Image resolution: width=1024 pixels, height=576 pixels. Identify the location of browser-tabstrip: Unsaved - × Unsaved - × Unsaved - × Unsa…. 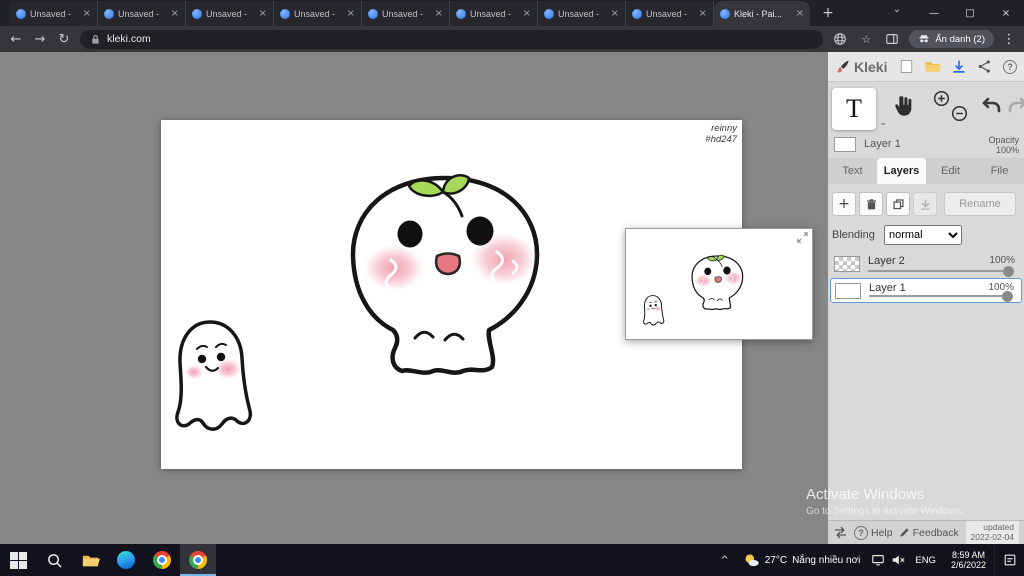
(512, 13).